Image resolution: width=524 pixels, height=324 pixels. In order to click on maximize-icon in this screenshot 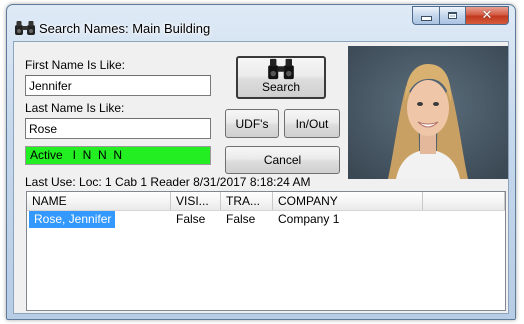, I will do `click(452, 15)`.